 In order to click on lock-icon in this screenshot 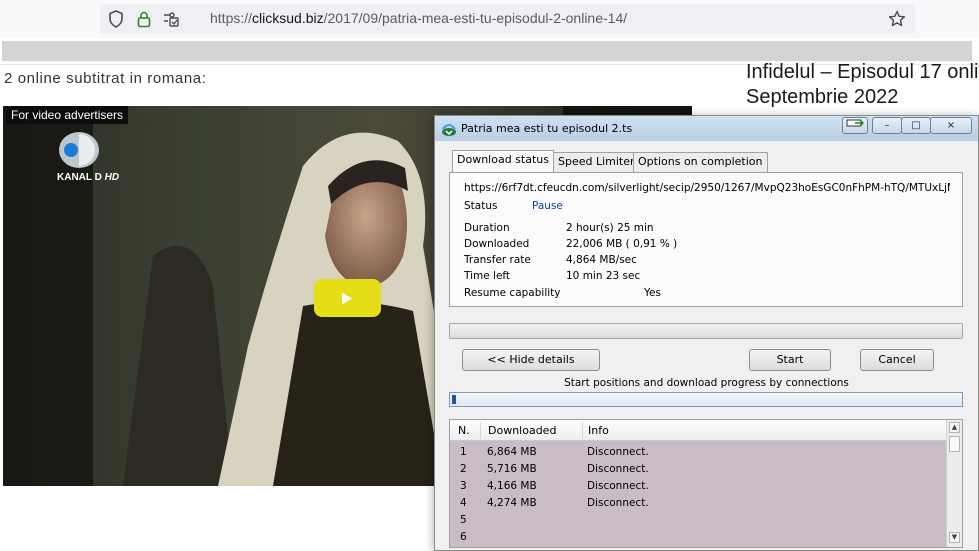, I will do `click(145, 19)`.